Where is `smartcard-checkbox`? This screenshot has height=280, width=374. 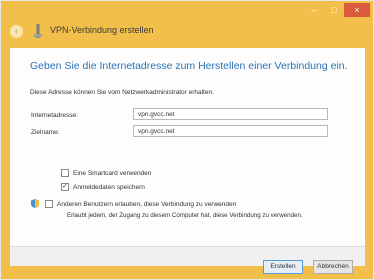
smartcard-checkbox is located at coordinates (65, 173).